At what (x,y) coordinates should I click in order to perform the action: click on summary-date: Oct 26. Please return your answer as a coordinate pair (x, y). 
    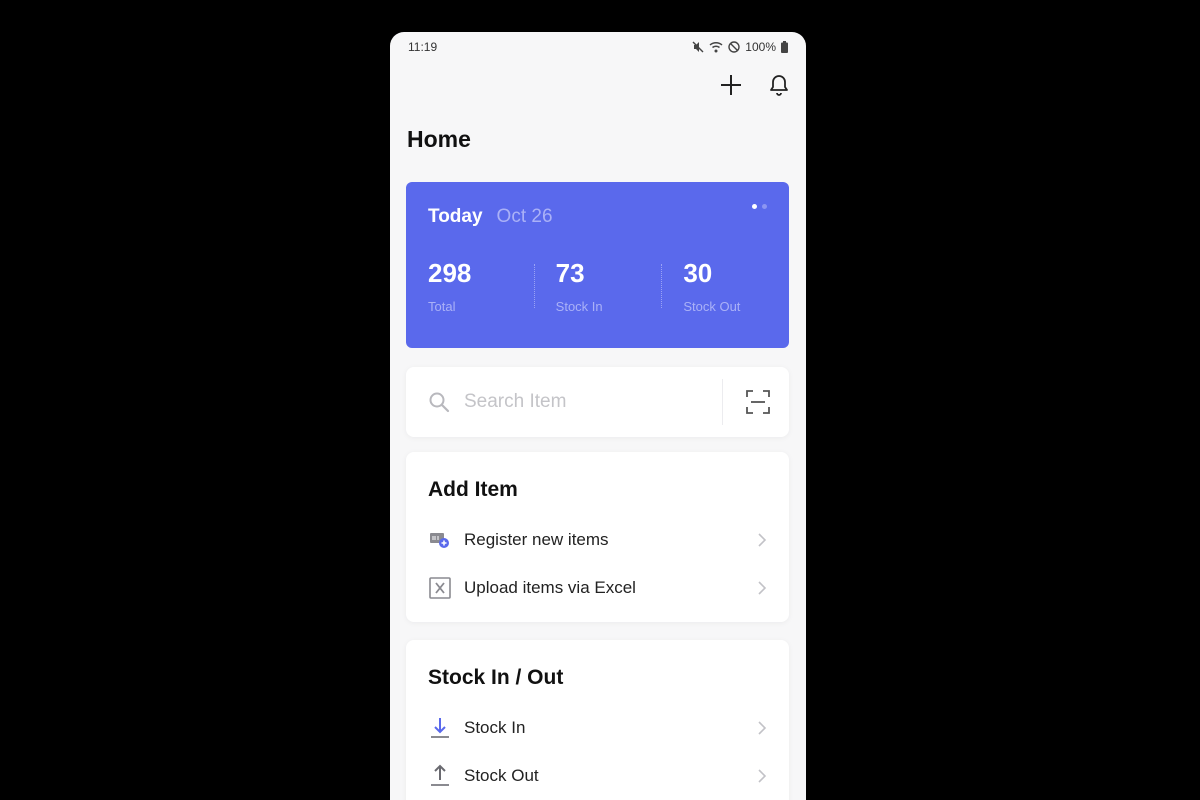
    Looking at the image, I should click on (524, 216).